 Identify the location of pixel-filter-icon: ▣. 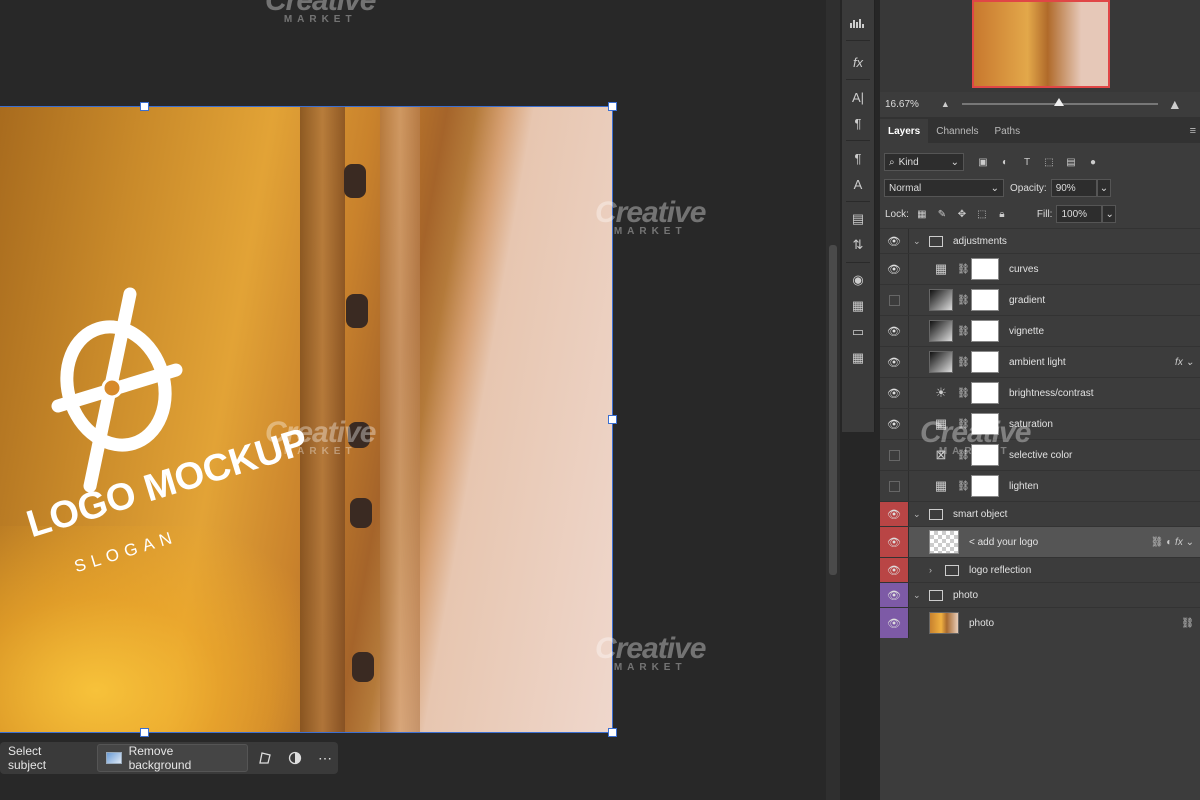
(983, 162).